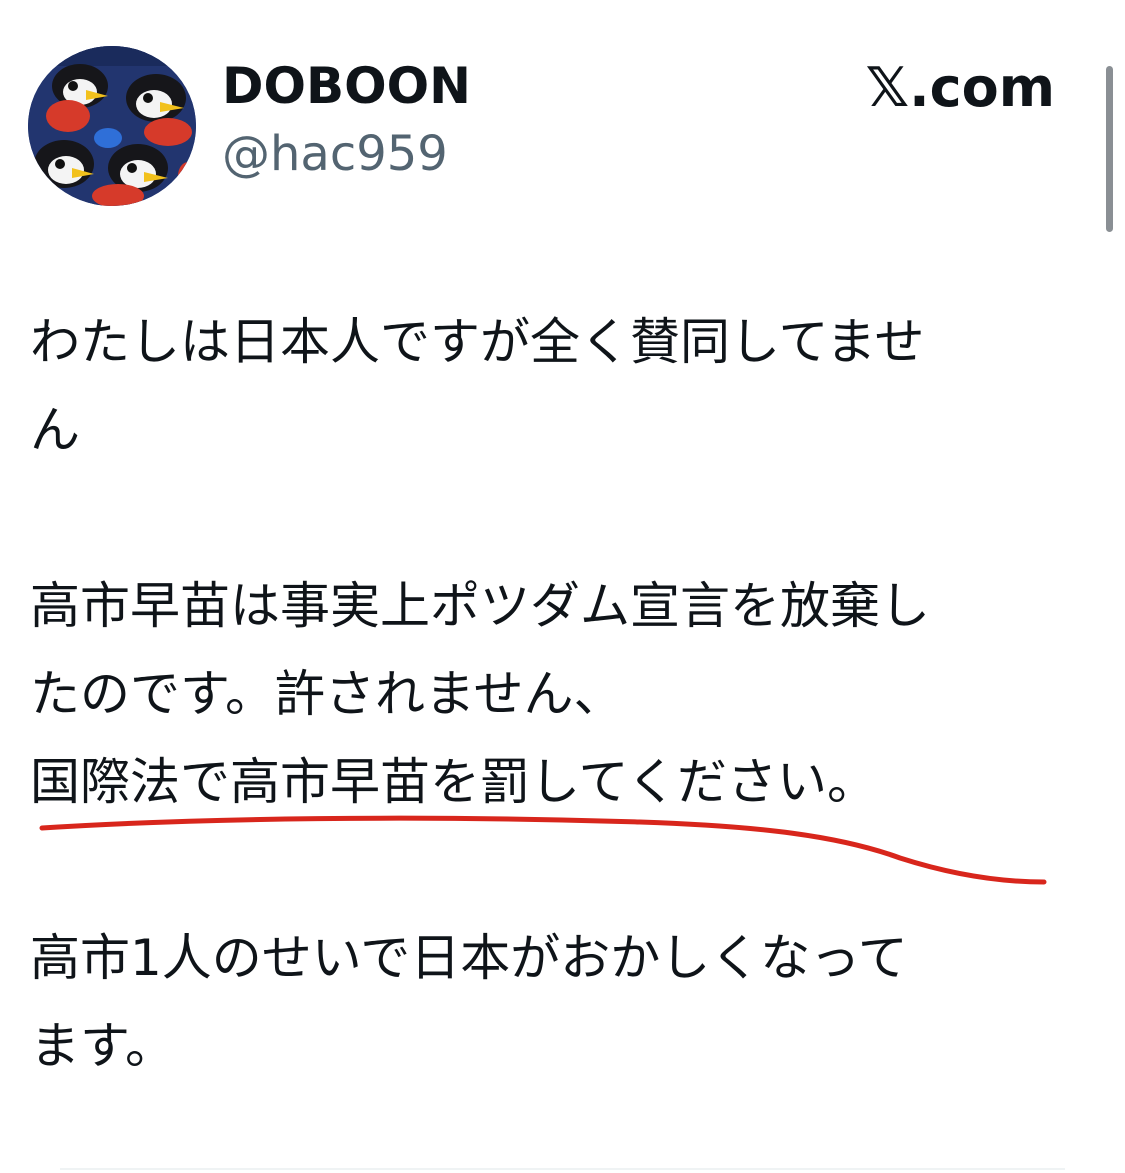  What do you see at coordinates (469, 958) in the screenshot?
I see `tweet-line: 高市1人のせいで日本がおかしくなって` at bounding box center [469, 958].